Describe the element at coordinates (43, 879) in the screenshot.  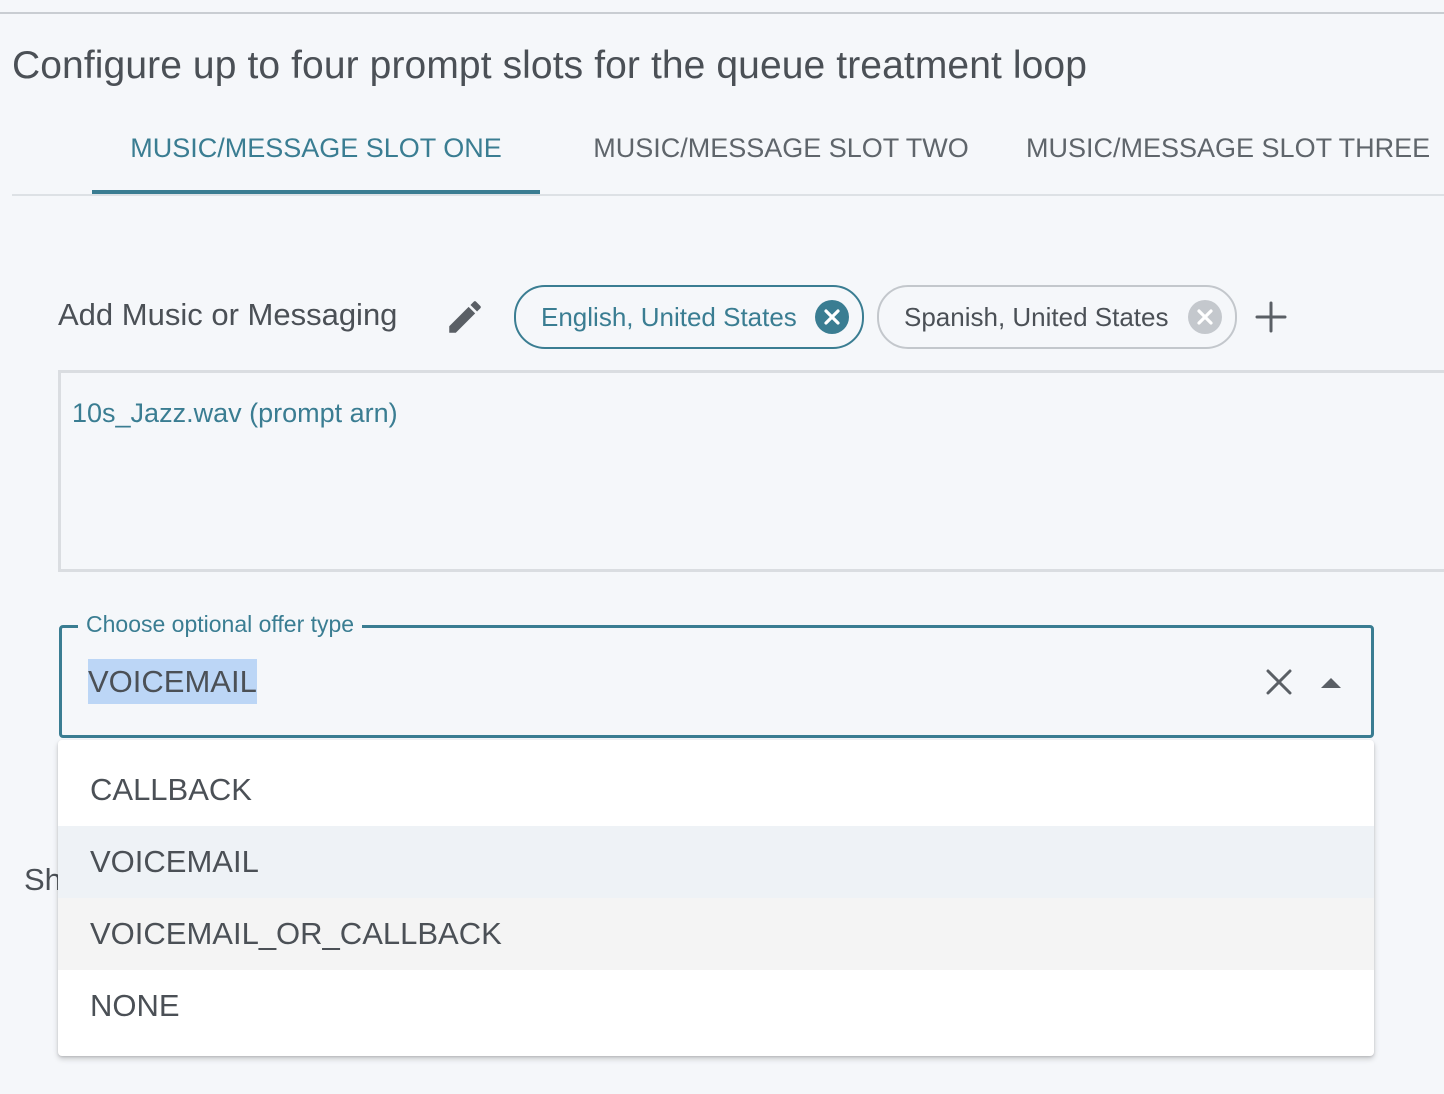
I see `obscured-label: Sh` at that location.